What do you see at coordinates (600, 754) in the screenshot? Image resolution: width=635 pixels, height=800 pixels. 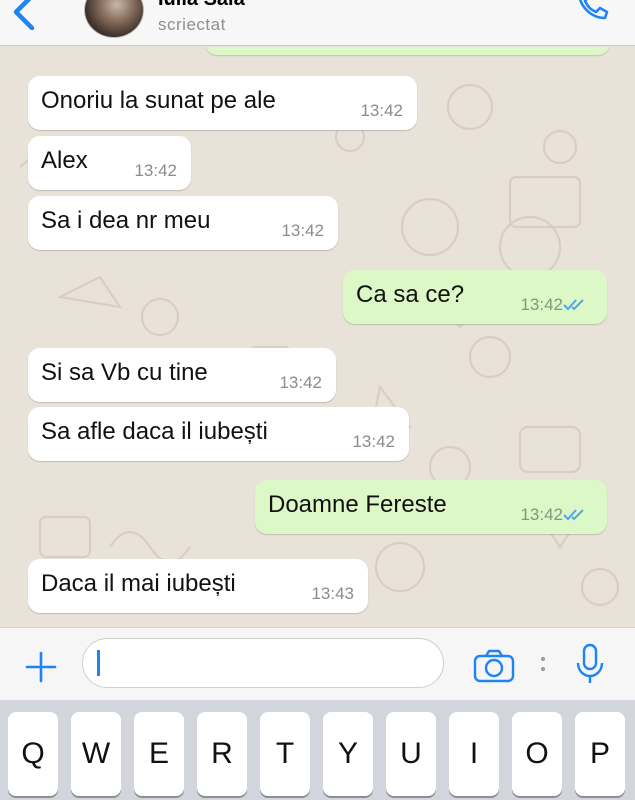 I see `key-p: P` at bounding box center [600, 754].